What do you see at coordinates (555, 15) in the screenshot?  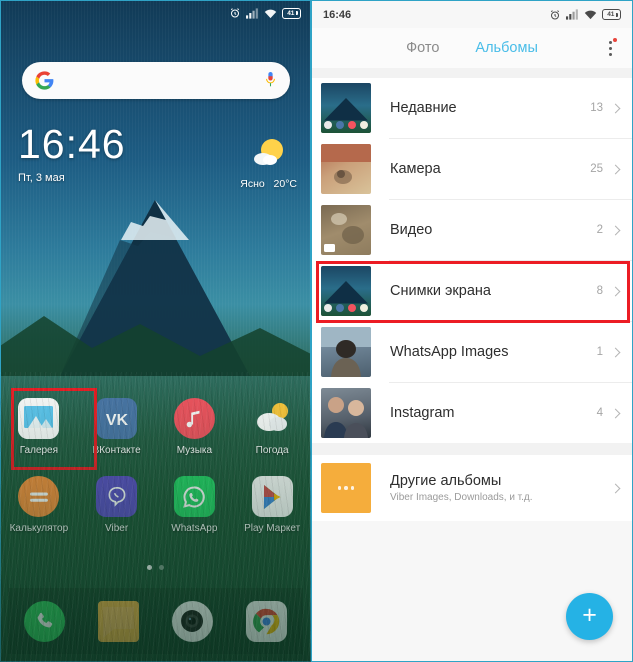 I see `alarm-icon` at bounding box center [555, 15].